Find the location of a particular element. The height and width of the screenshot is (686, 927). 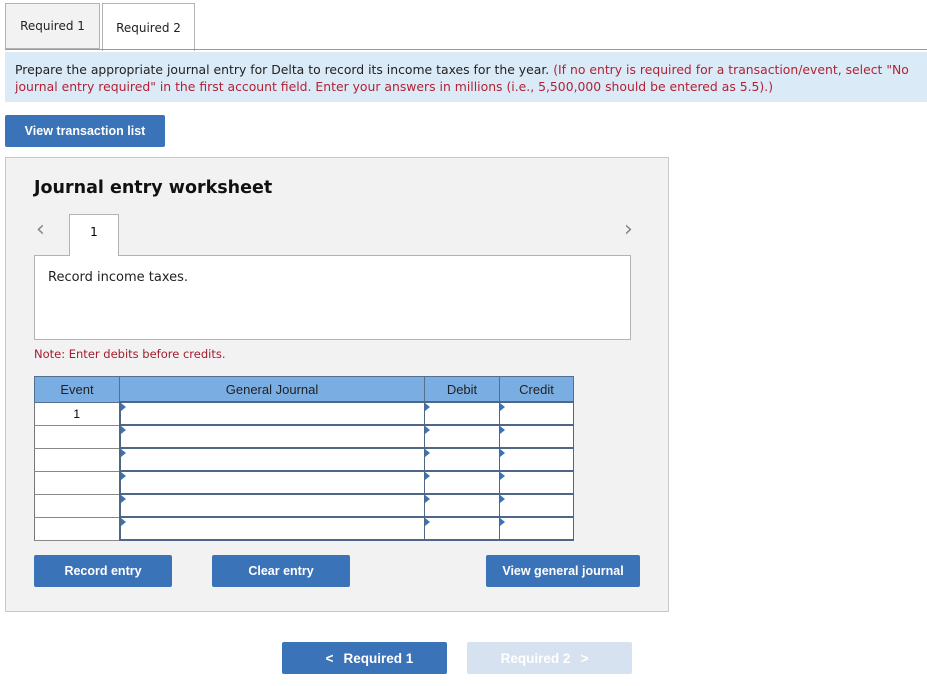

tab-required-2: Required 2 is located at coordinates (148, 27).